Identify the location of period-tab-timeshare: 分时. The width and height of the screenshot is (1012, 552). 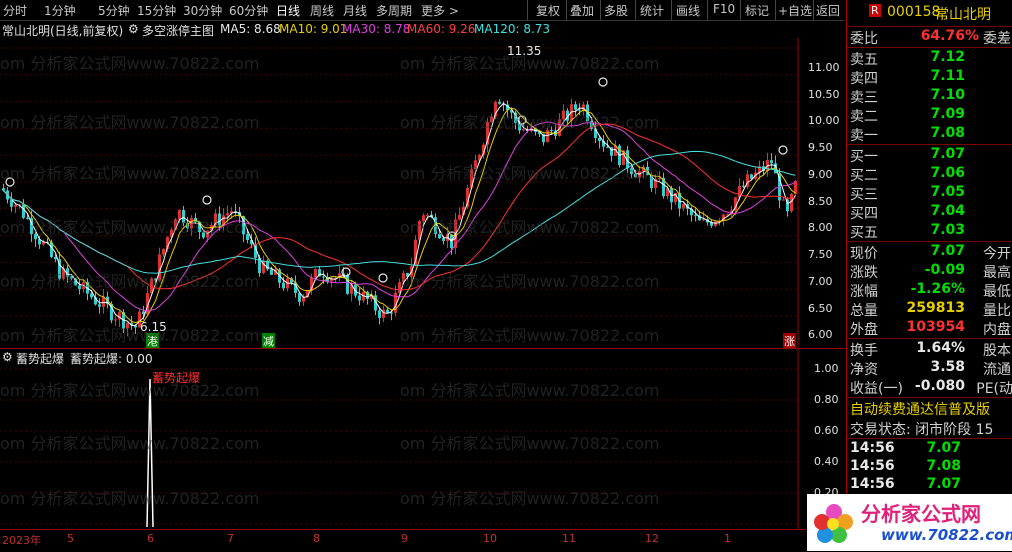
(15, 10).